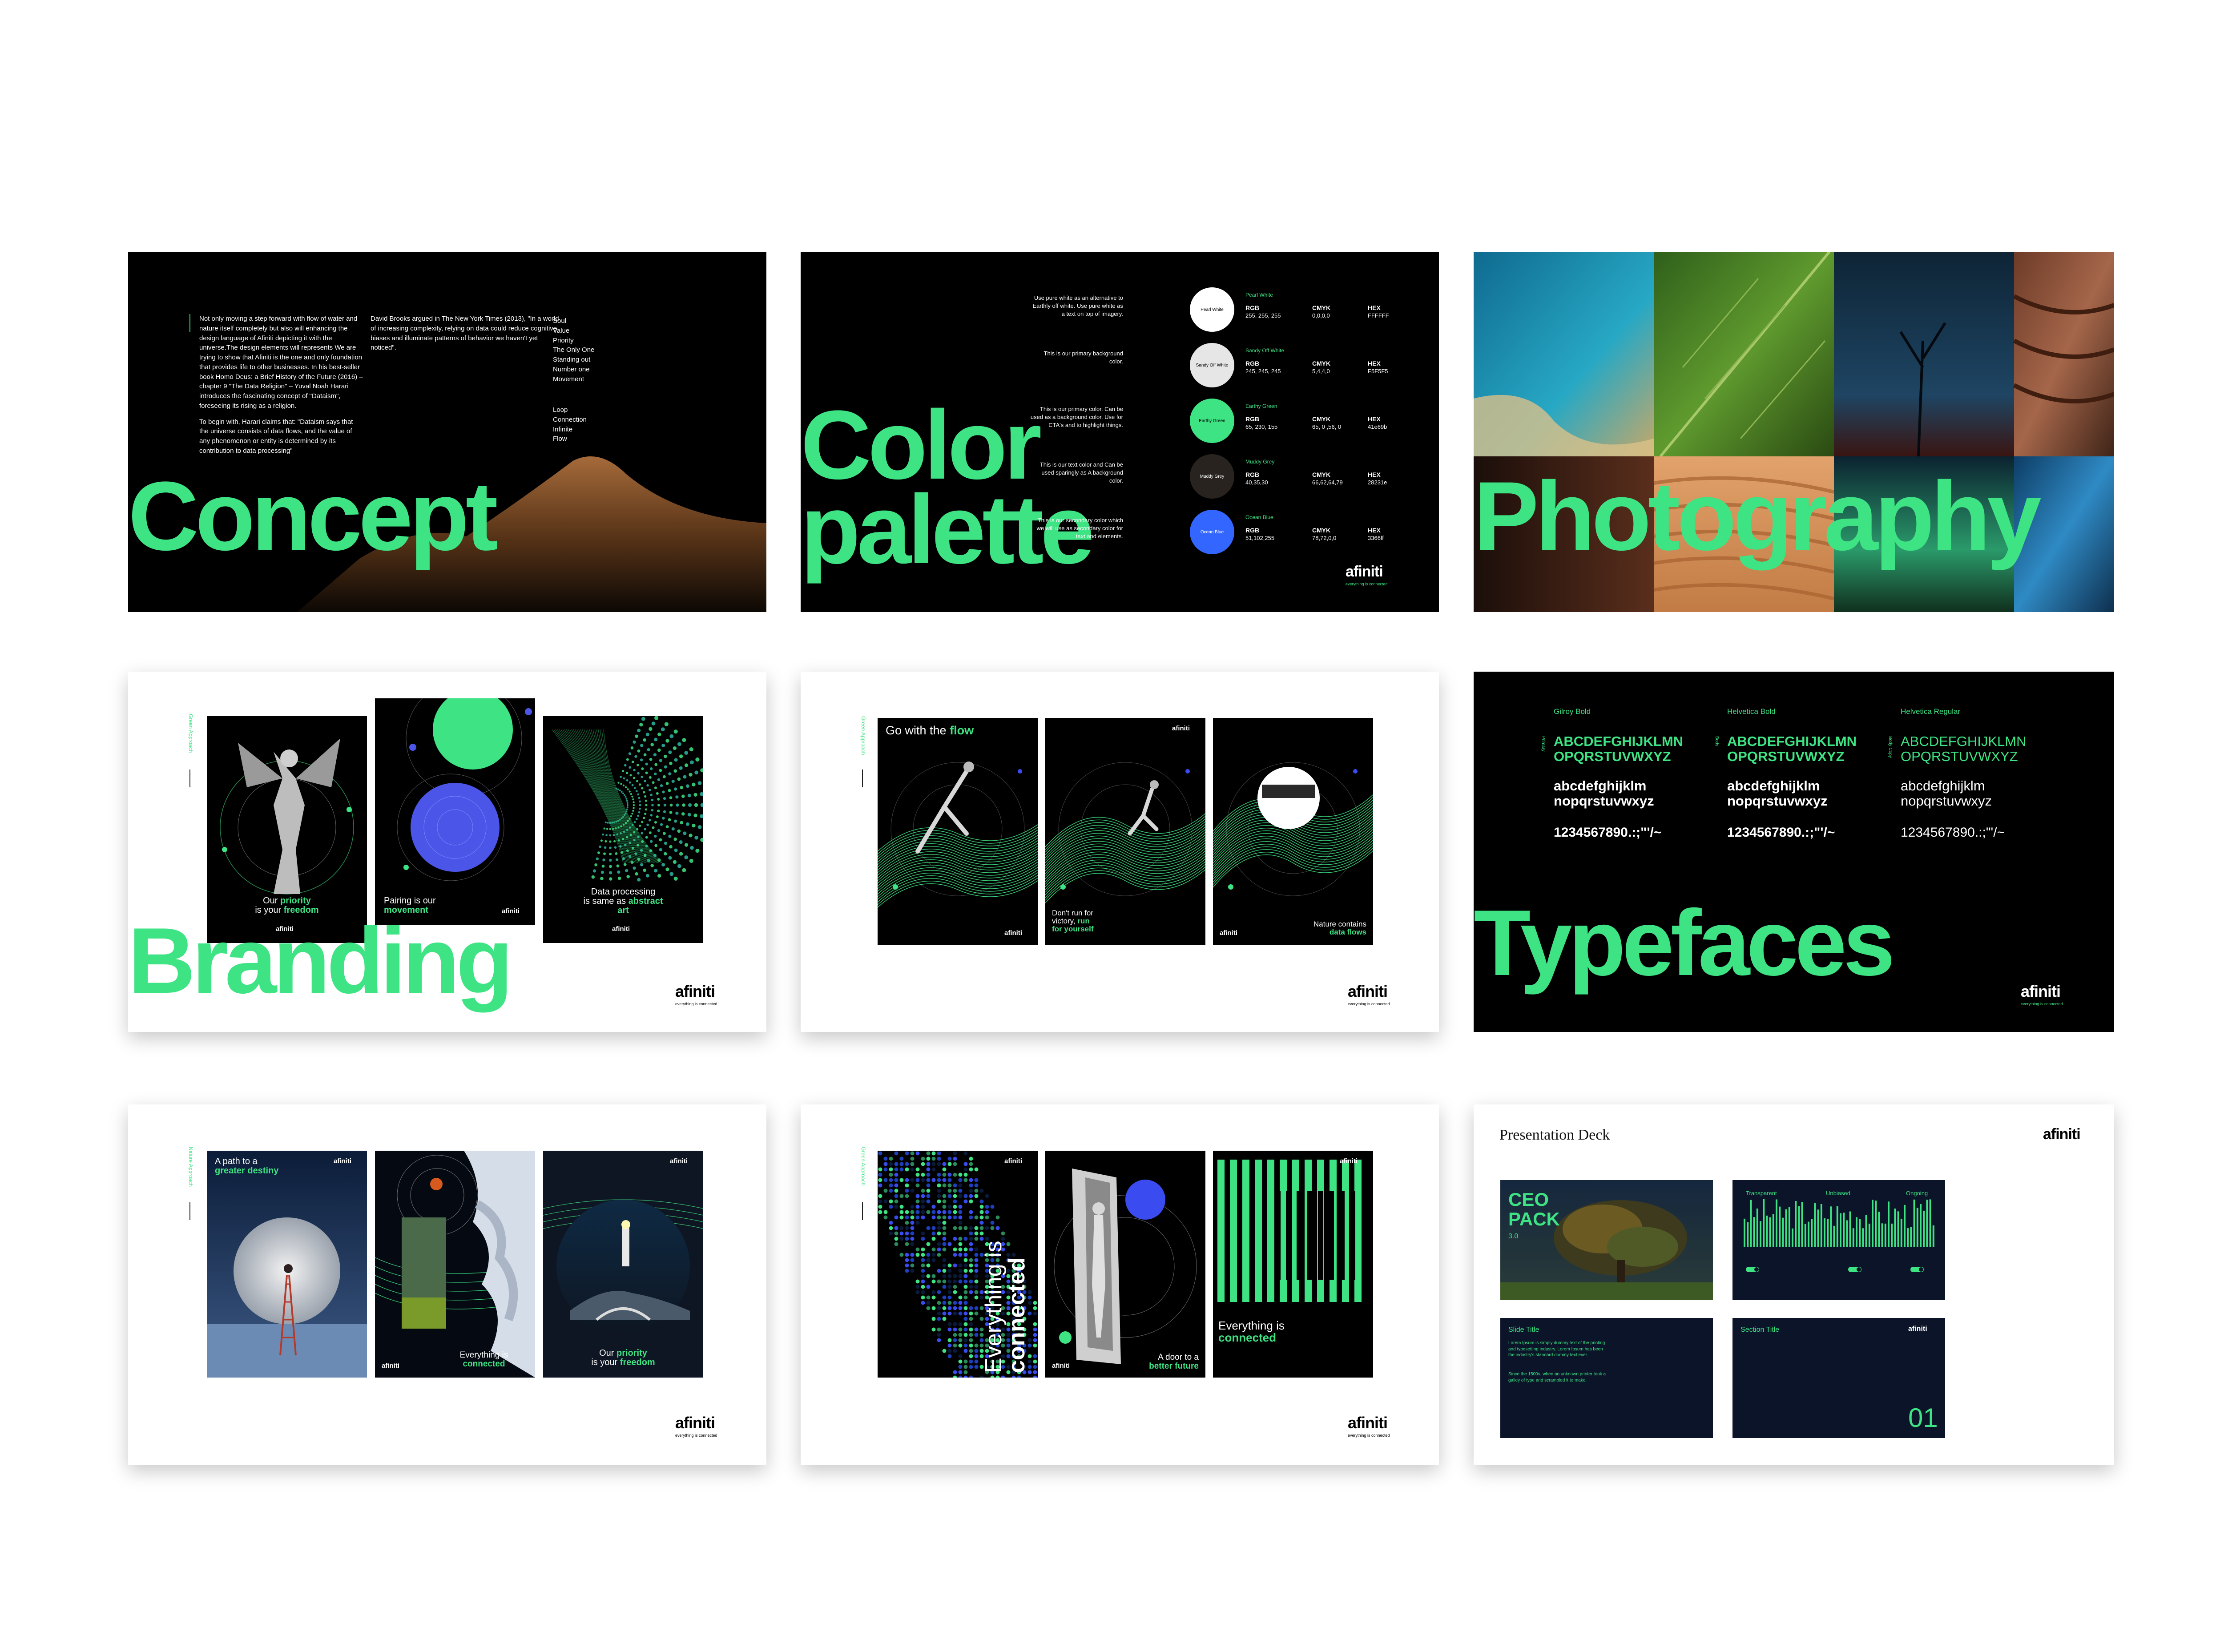  What do you see at coordinates (1256, 482) in the screenshot?
I see `rgb-value: 40,35,30` at bounding box center [1256, 482].